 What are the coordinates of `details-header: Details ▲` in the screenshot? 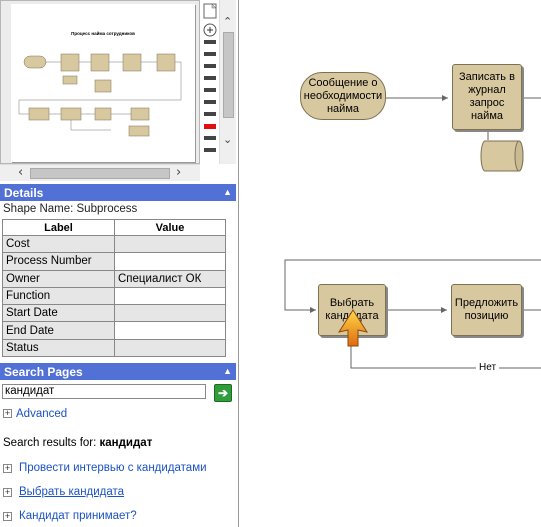 It's located at (118, 192).